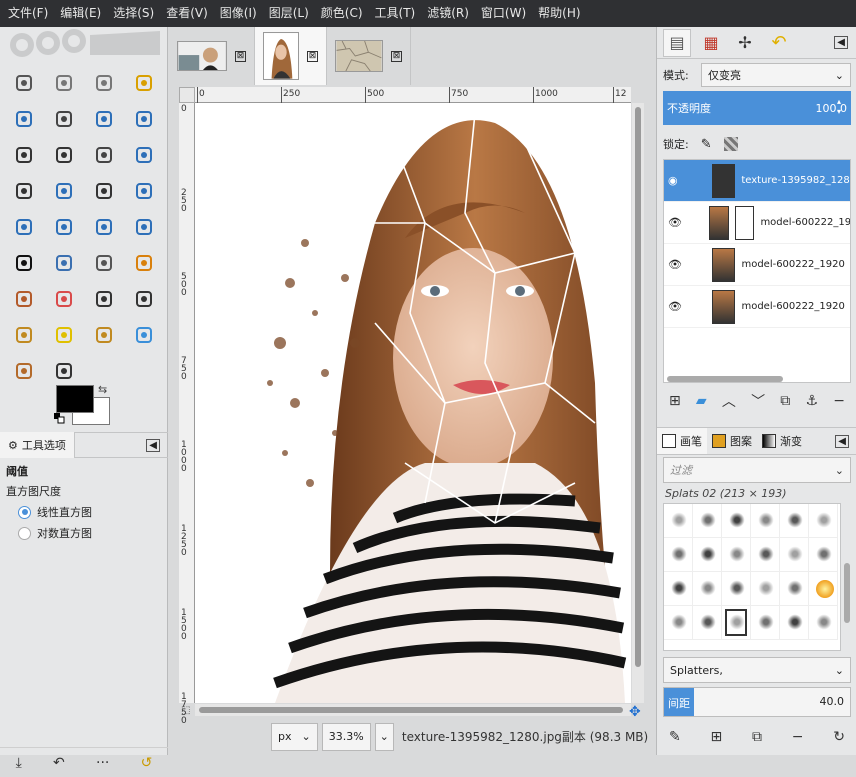  What do you see at coordinates (346, 736) in the screenshot?
I see `zoom-field: 33.3%` at bounding box center [346, 736].